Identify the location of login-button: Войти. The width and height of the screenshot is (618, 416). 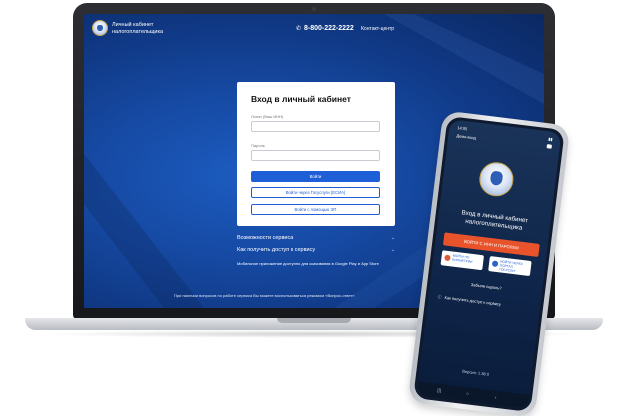
(315, 176).